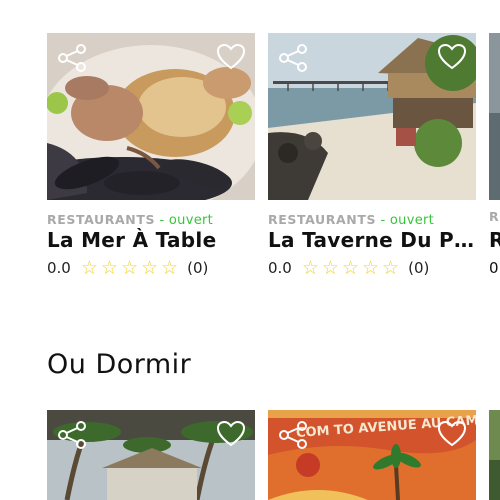 Image resolution: width=500 pixels, height=500 pixels. I want to click on category-label: R, so click(494, 216).